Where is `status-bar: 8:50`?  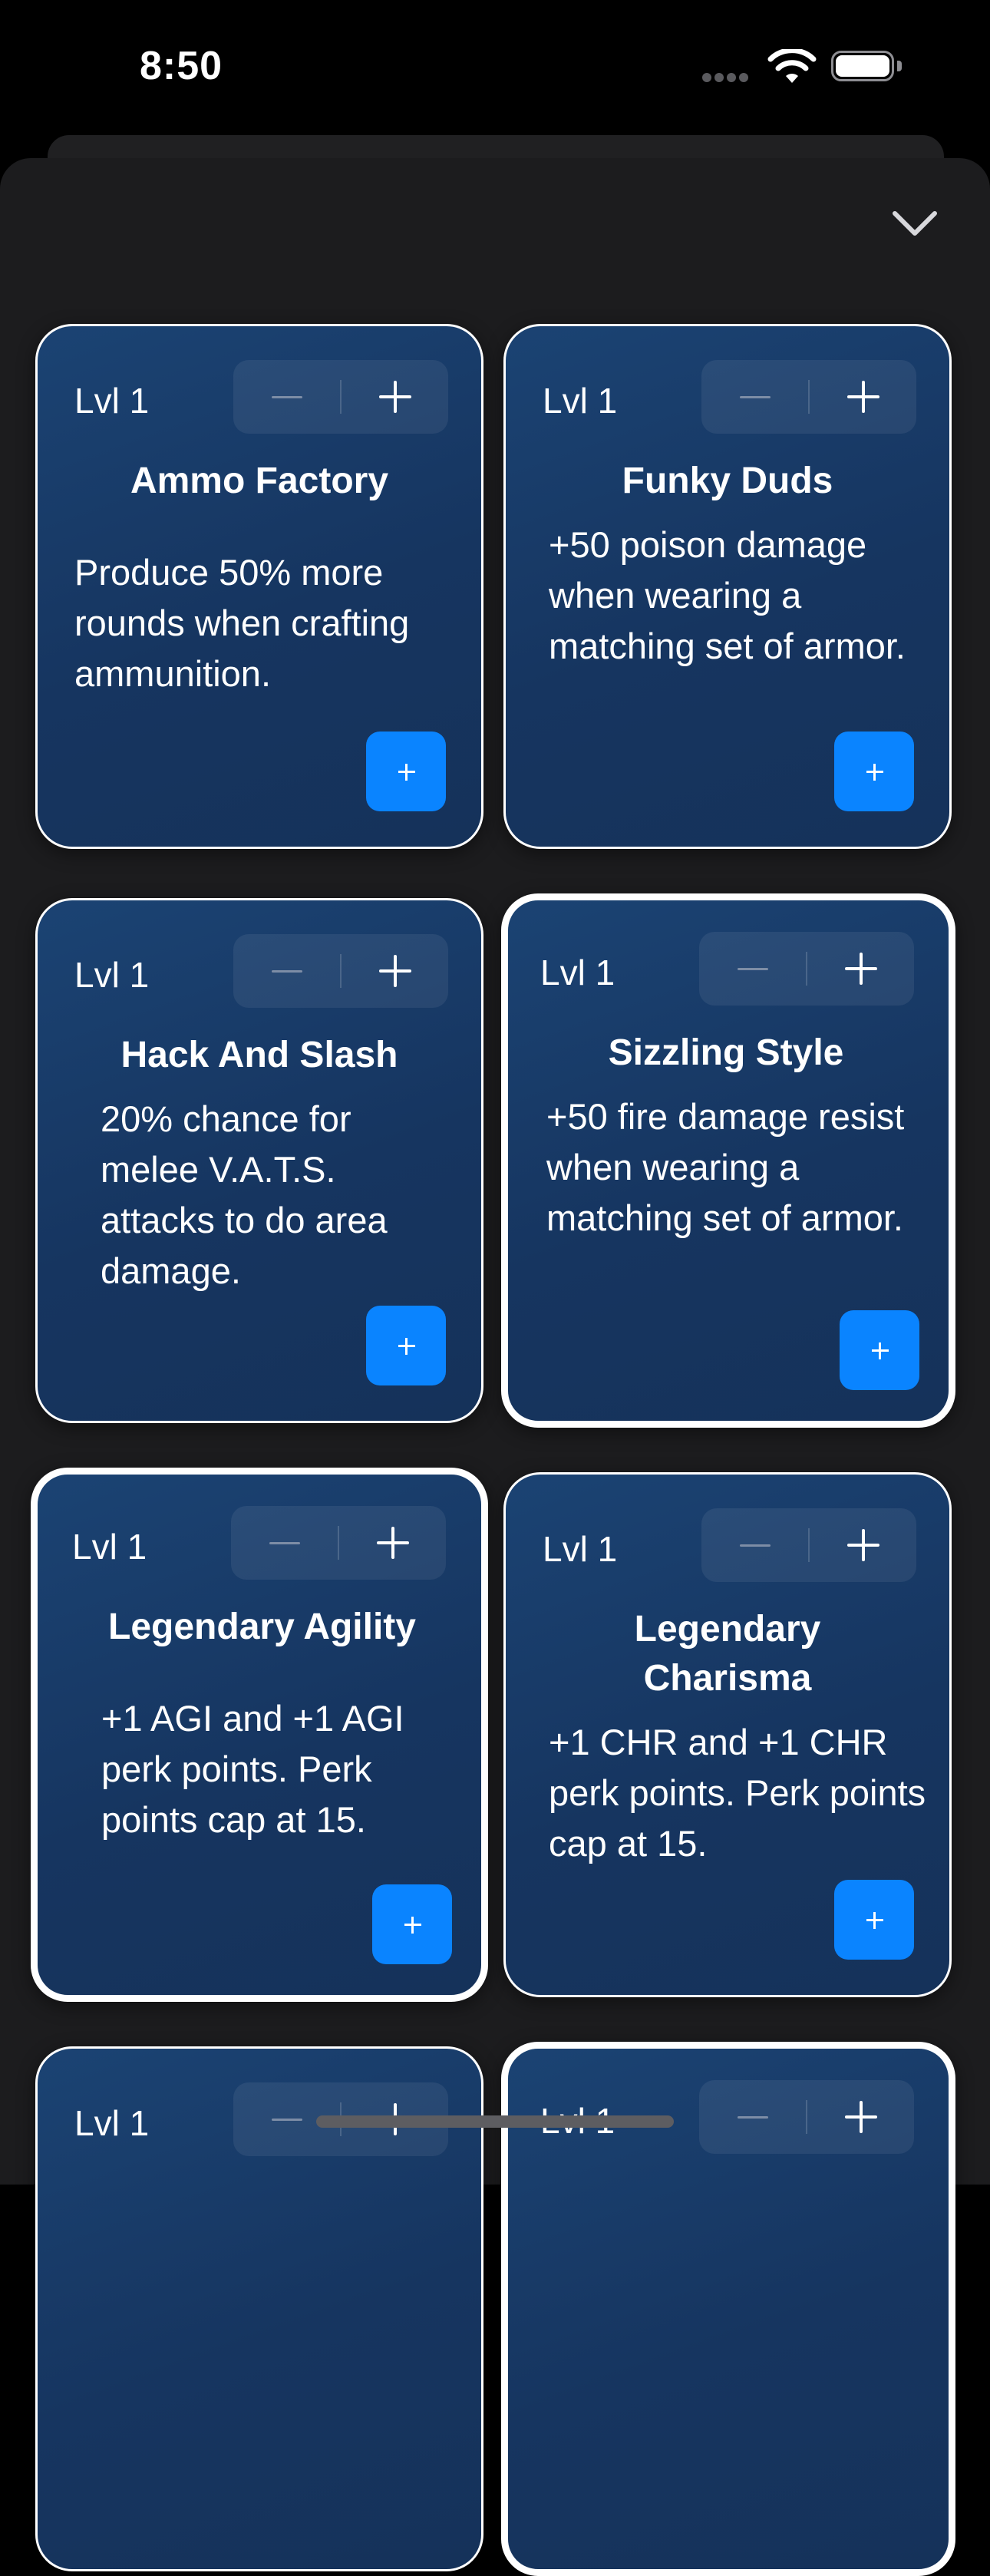
status-bar: 8:50 is located at coordinates (495, 65).